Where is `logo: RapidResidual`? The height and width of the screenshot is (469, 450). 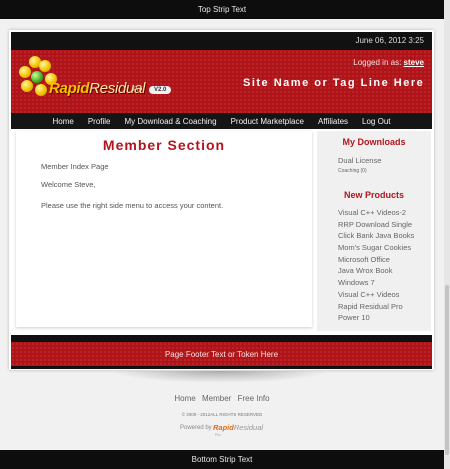
logo: RapidResidual is located at coordinates (97, 88).